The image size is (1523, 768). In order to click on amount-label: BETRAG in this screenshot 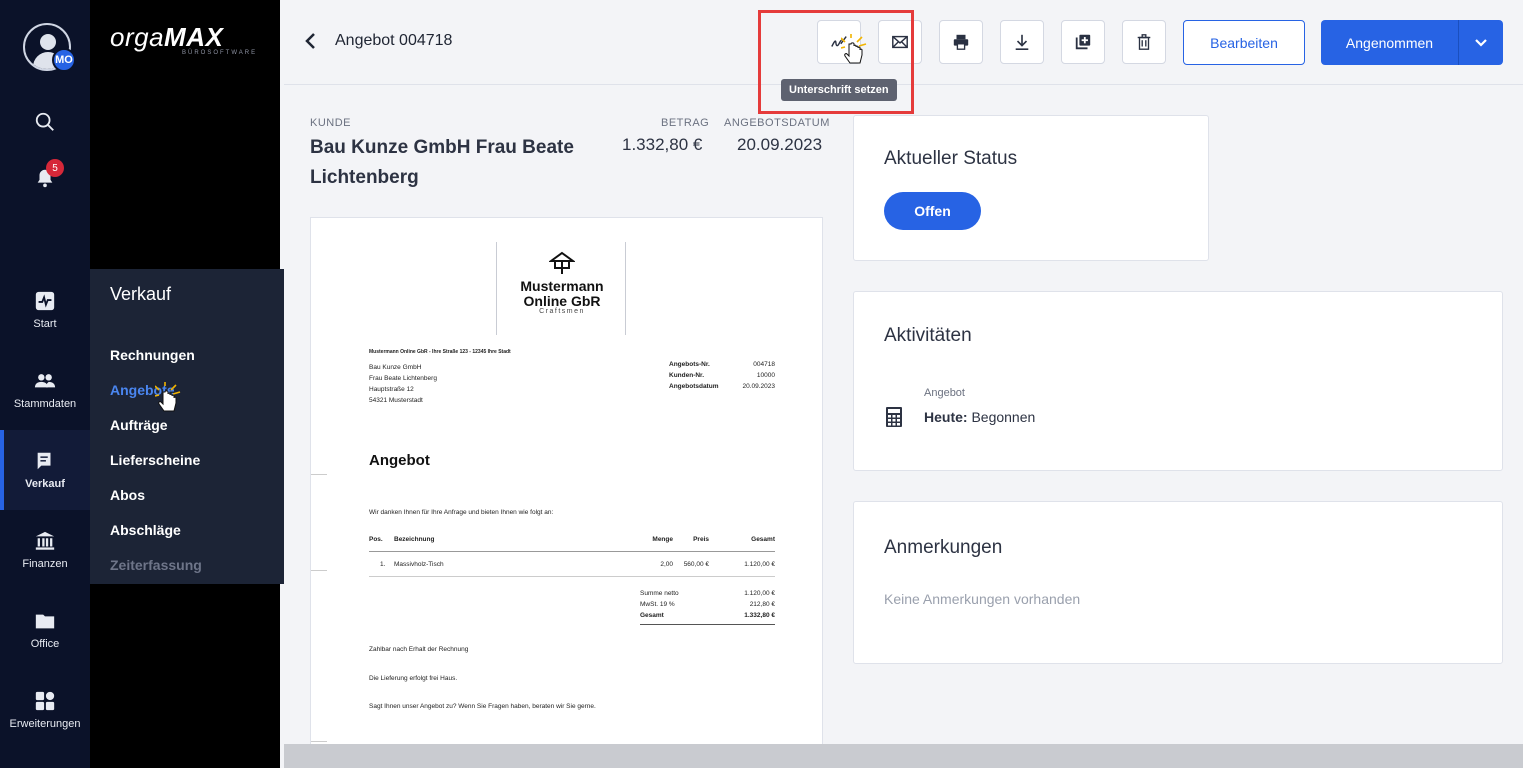, I will do `click(685, 123)`.